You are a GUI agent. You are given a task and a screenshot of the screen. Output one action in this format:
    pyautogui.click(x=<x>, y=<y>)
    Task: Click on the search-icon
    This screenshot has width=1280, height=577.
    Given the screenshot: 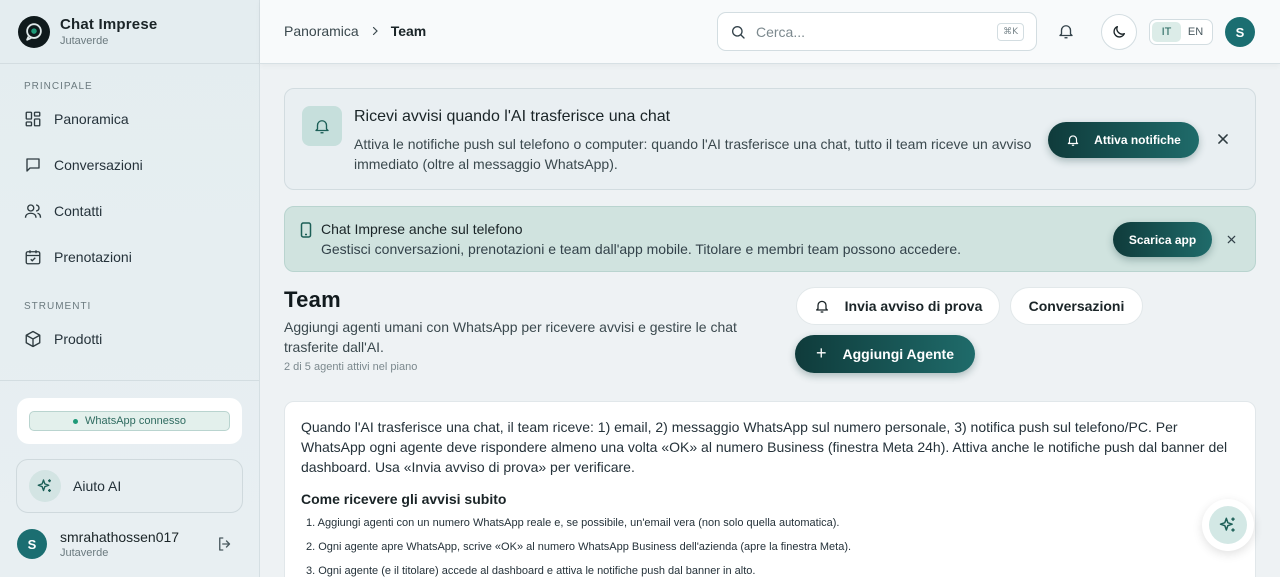 What is the action you would take?
    pyautogui.click(x=738, y=32)
    